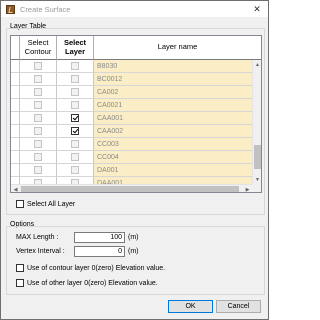  I want to click on select-all-layer-checkbox: Select All Layer, so click(45, 204).